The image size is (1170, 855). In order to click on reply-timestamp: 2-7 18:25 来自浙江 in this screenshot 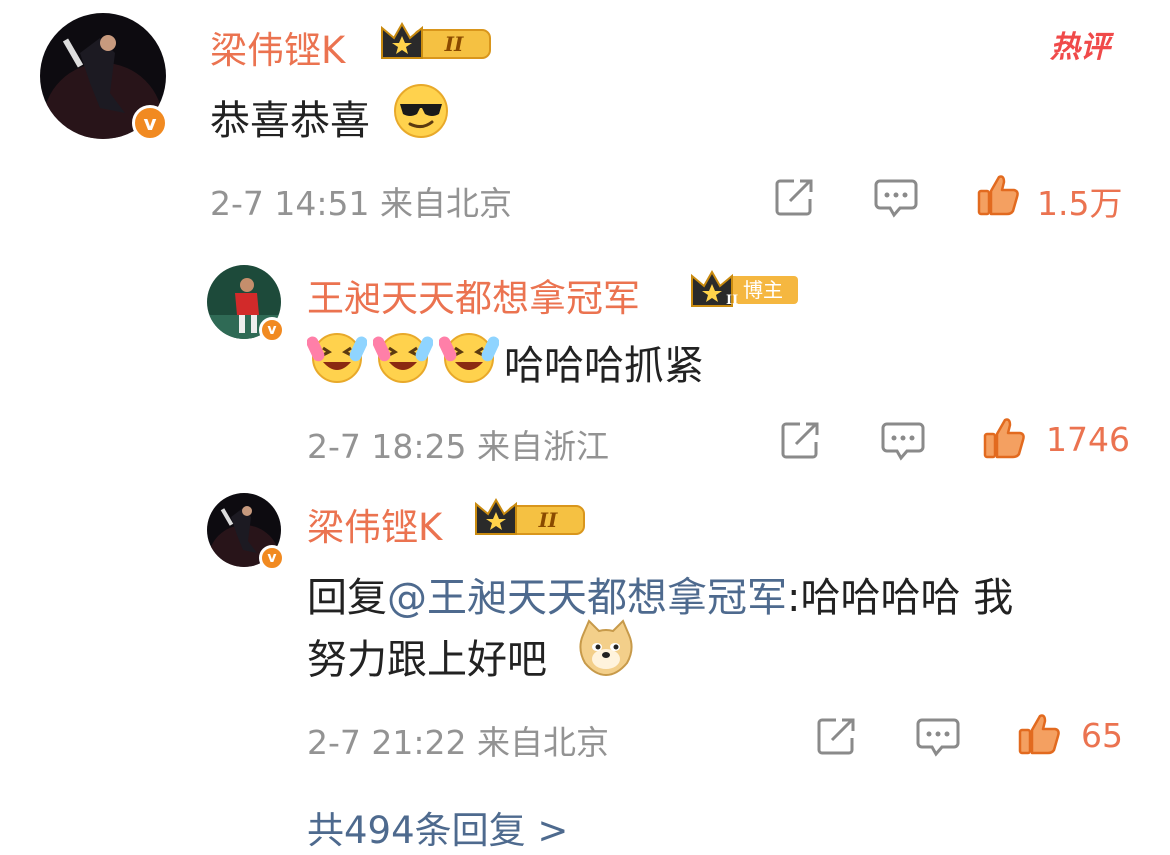, I will do `click(458, 446)`.